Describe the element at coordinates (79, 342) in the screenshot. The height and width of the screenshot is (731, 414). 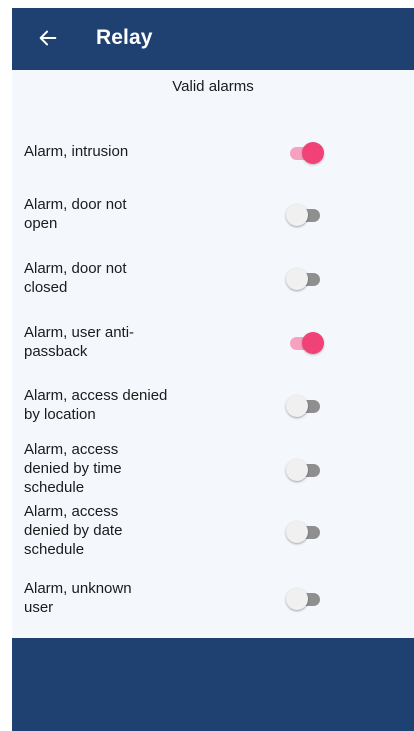
I see `alarm-label: Alarm, user anti-passback` at that location.